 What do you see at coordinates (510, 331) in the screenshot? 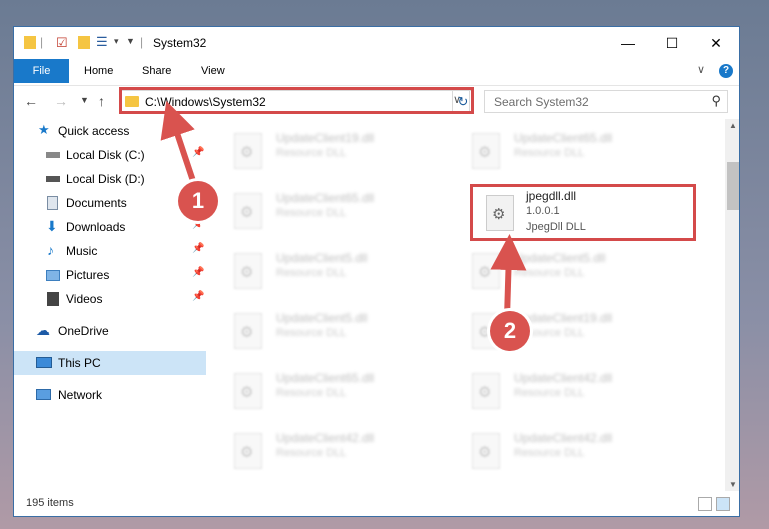
I see `step-badge-2: 2` at bounding box center [510, 331].